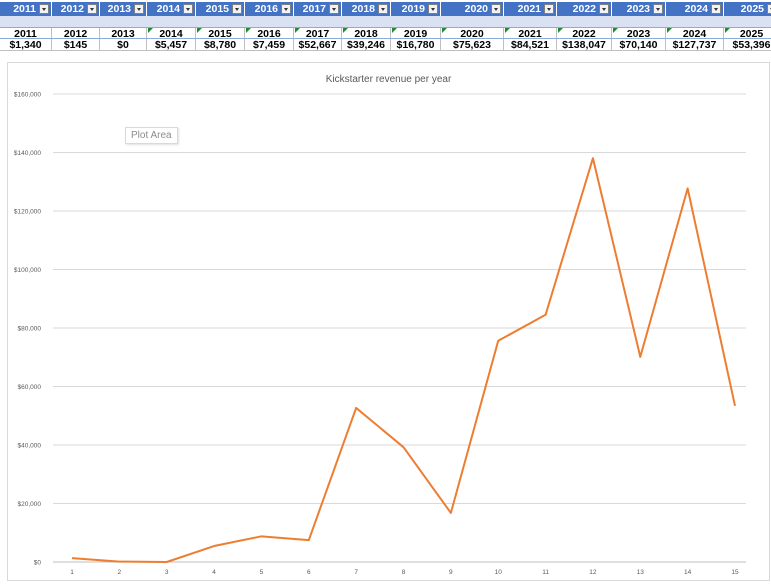 The width and height of the screenshot is (771, 585). Describe the element at coordinates (735, 572) in the screenshot. I see `x-tick-label: 15` at that location.